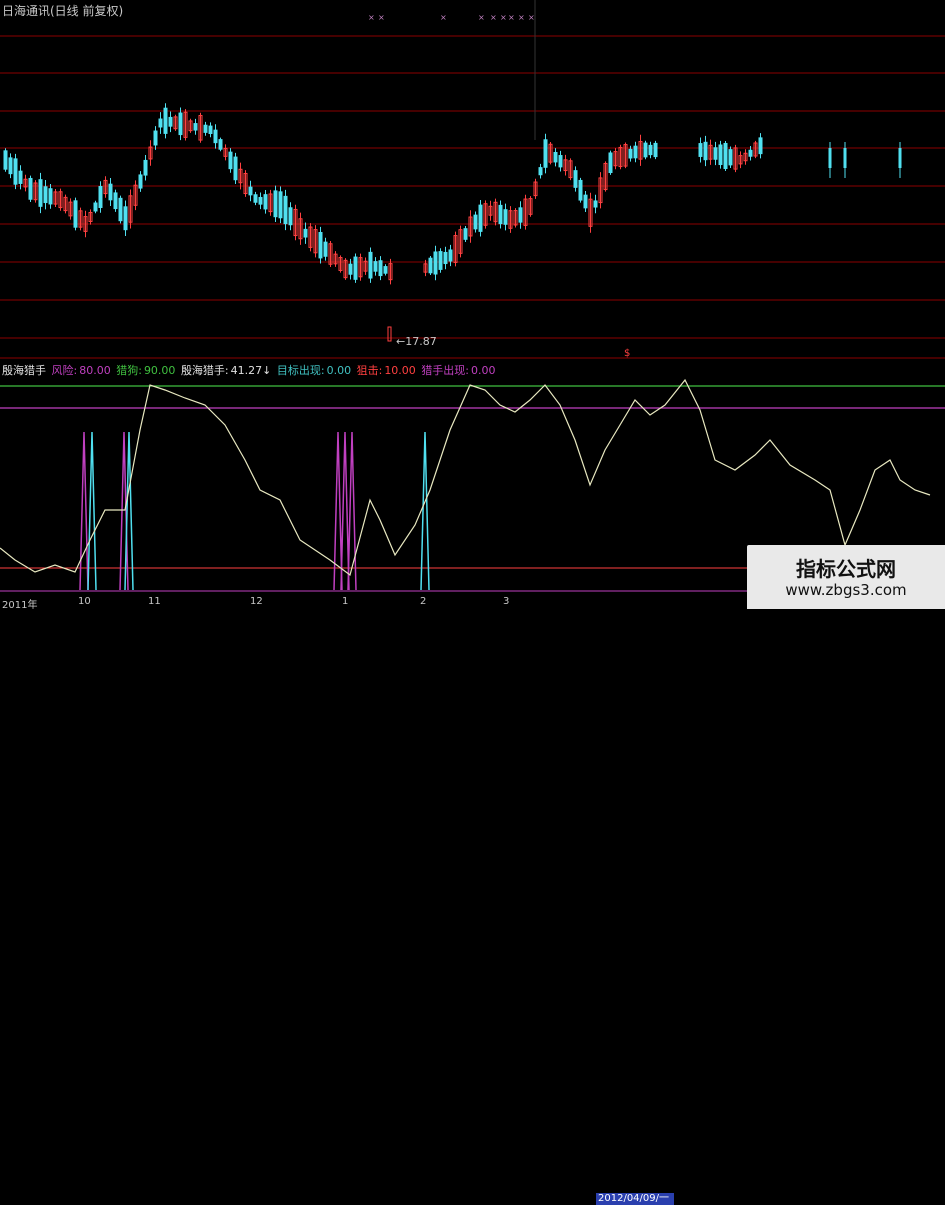 The image size is (945, 1205). Describe the element at coordinates (400, 370) in the screenshot. I see `indicator-snipe-value: 10.00` at that location.